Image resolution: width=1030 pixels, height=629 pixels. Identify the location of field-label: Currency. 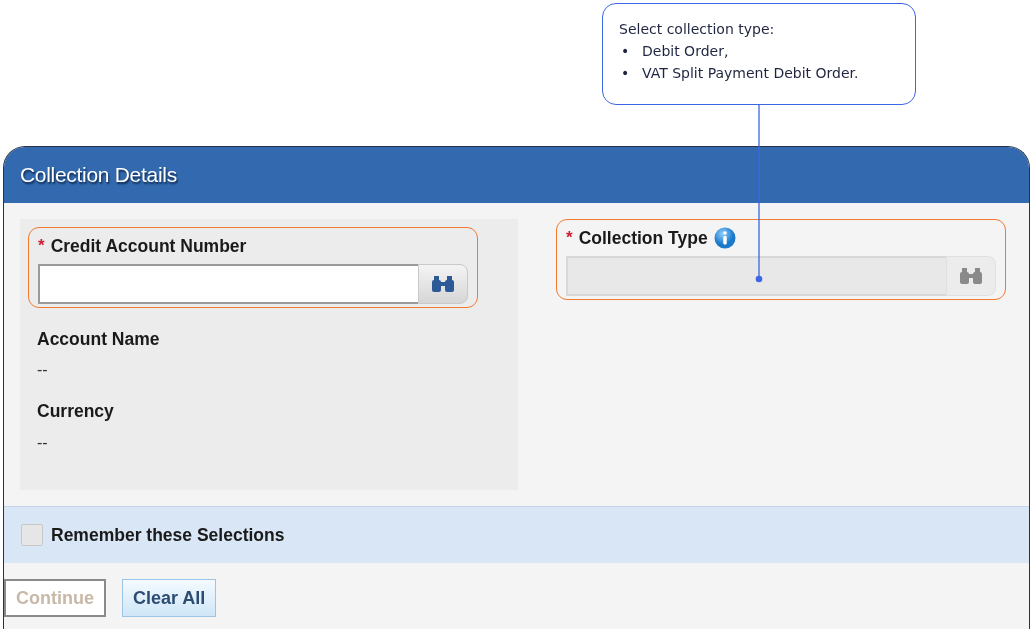
(76, 412).